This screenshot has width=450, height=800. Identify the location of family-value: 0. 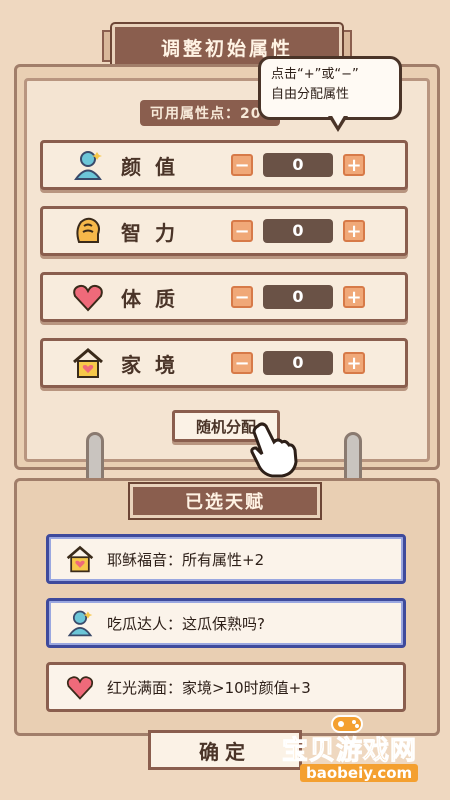
(298, 363).